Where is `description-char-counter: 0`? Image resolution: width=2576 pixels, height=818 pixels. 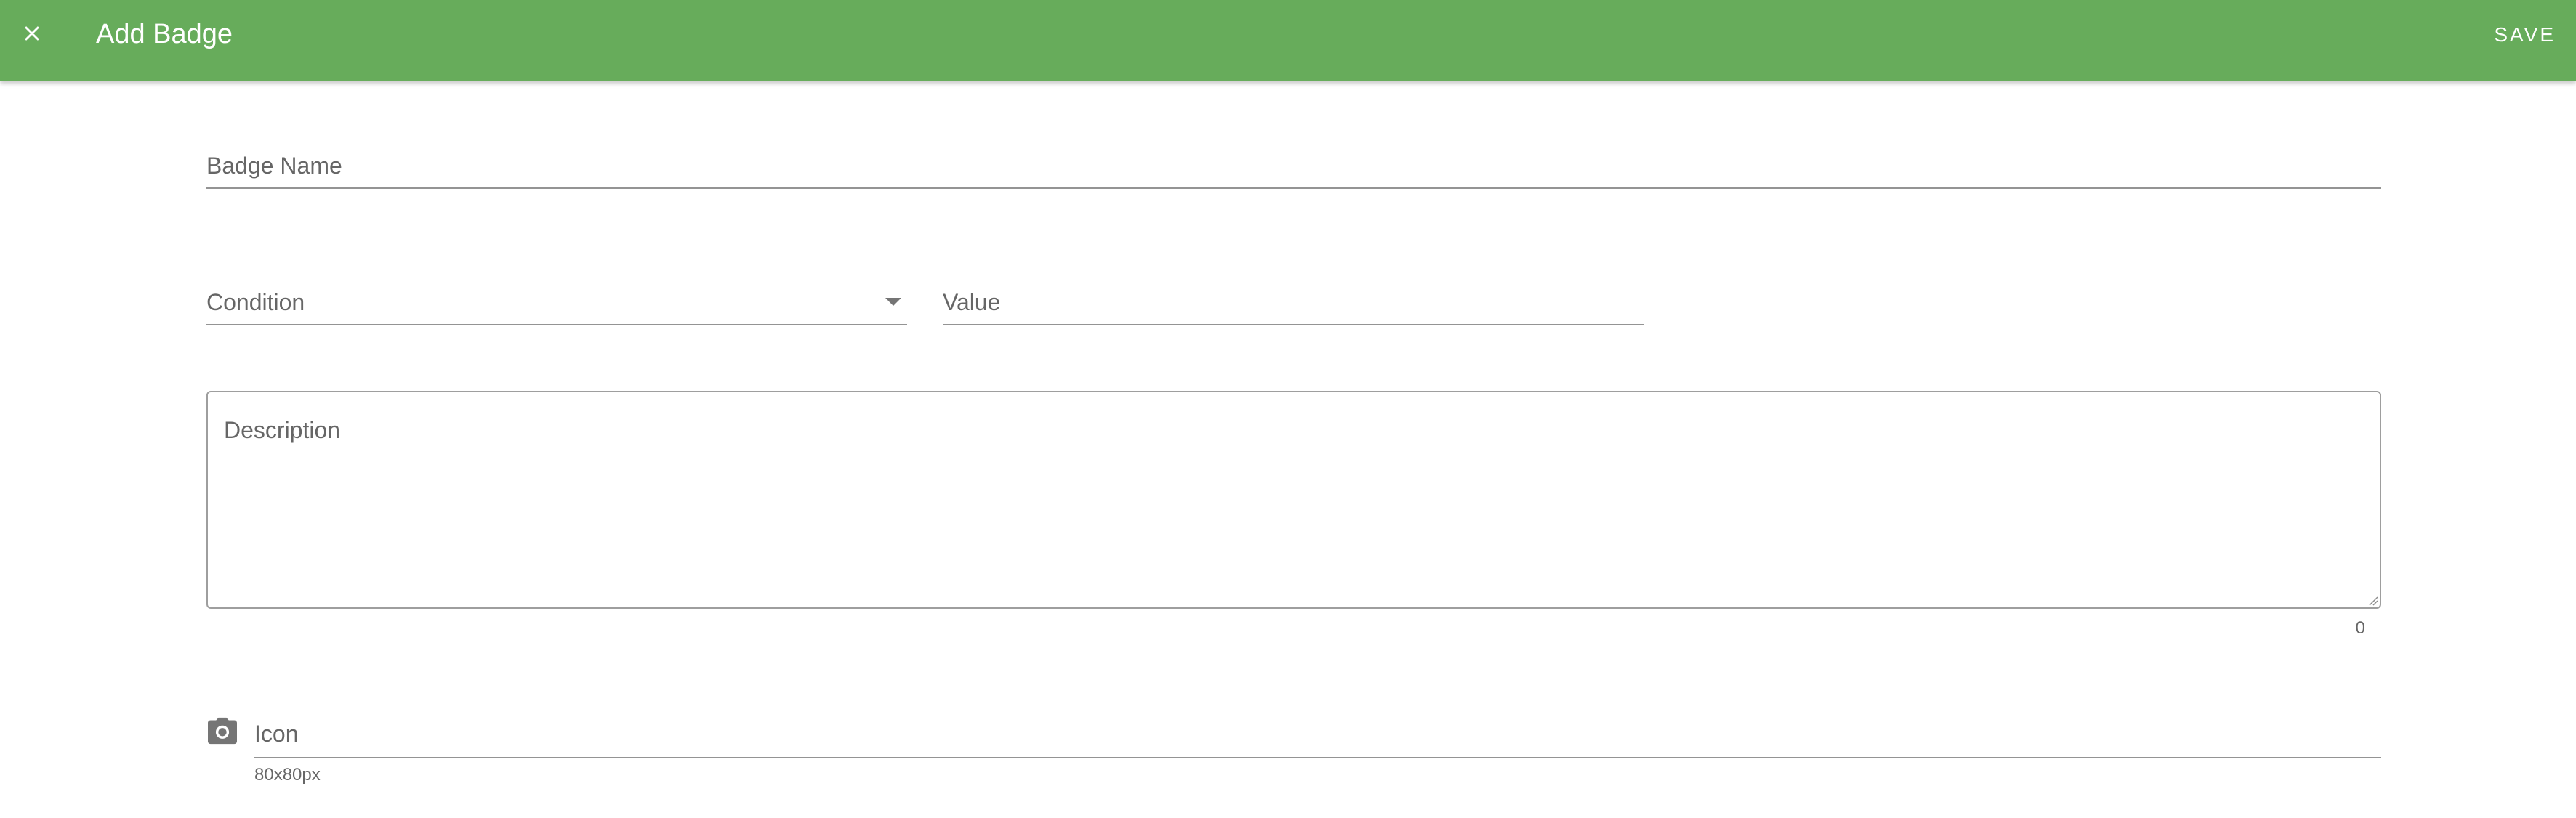 description-char-counter: 0 is located at coordinates (2360, 628).